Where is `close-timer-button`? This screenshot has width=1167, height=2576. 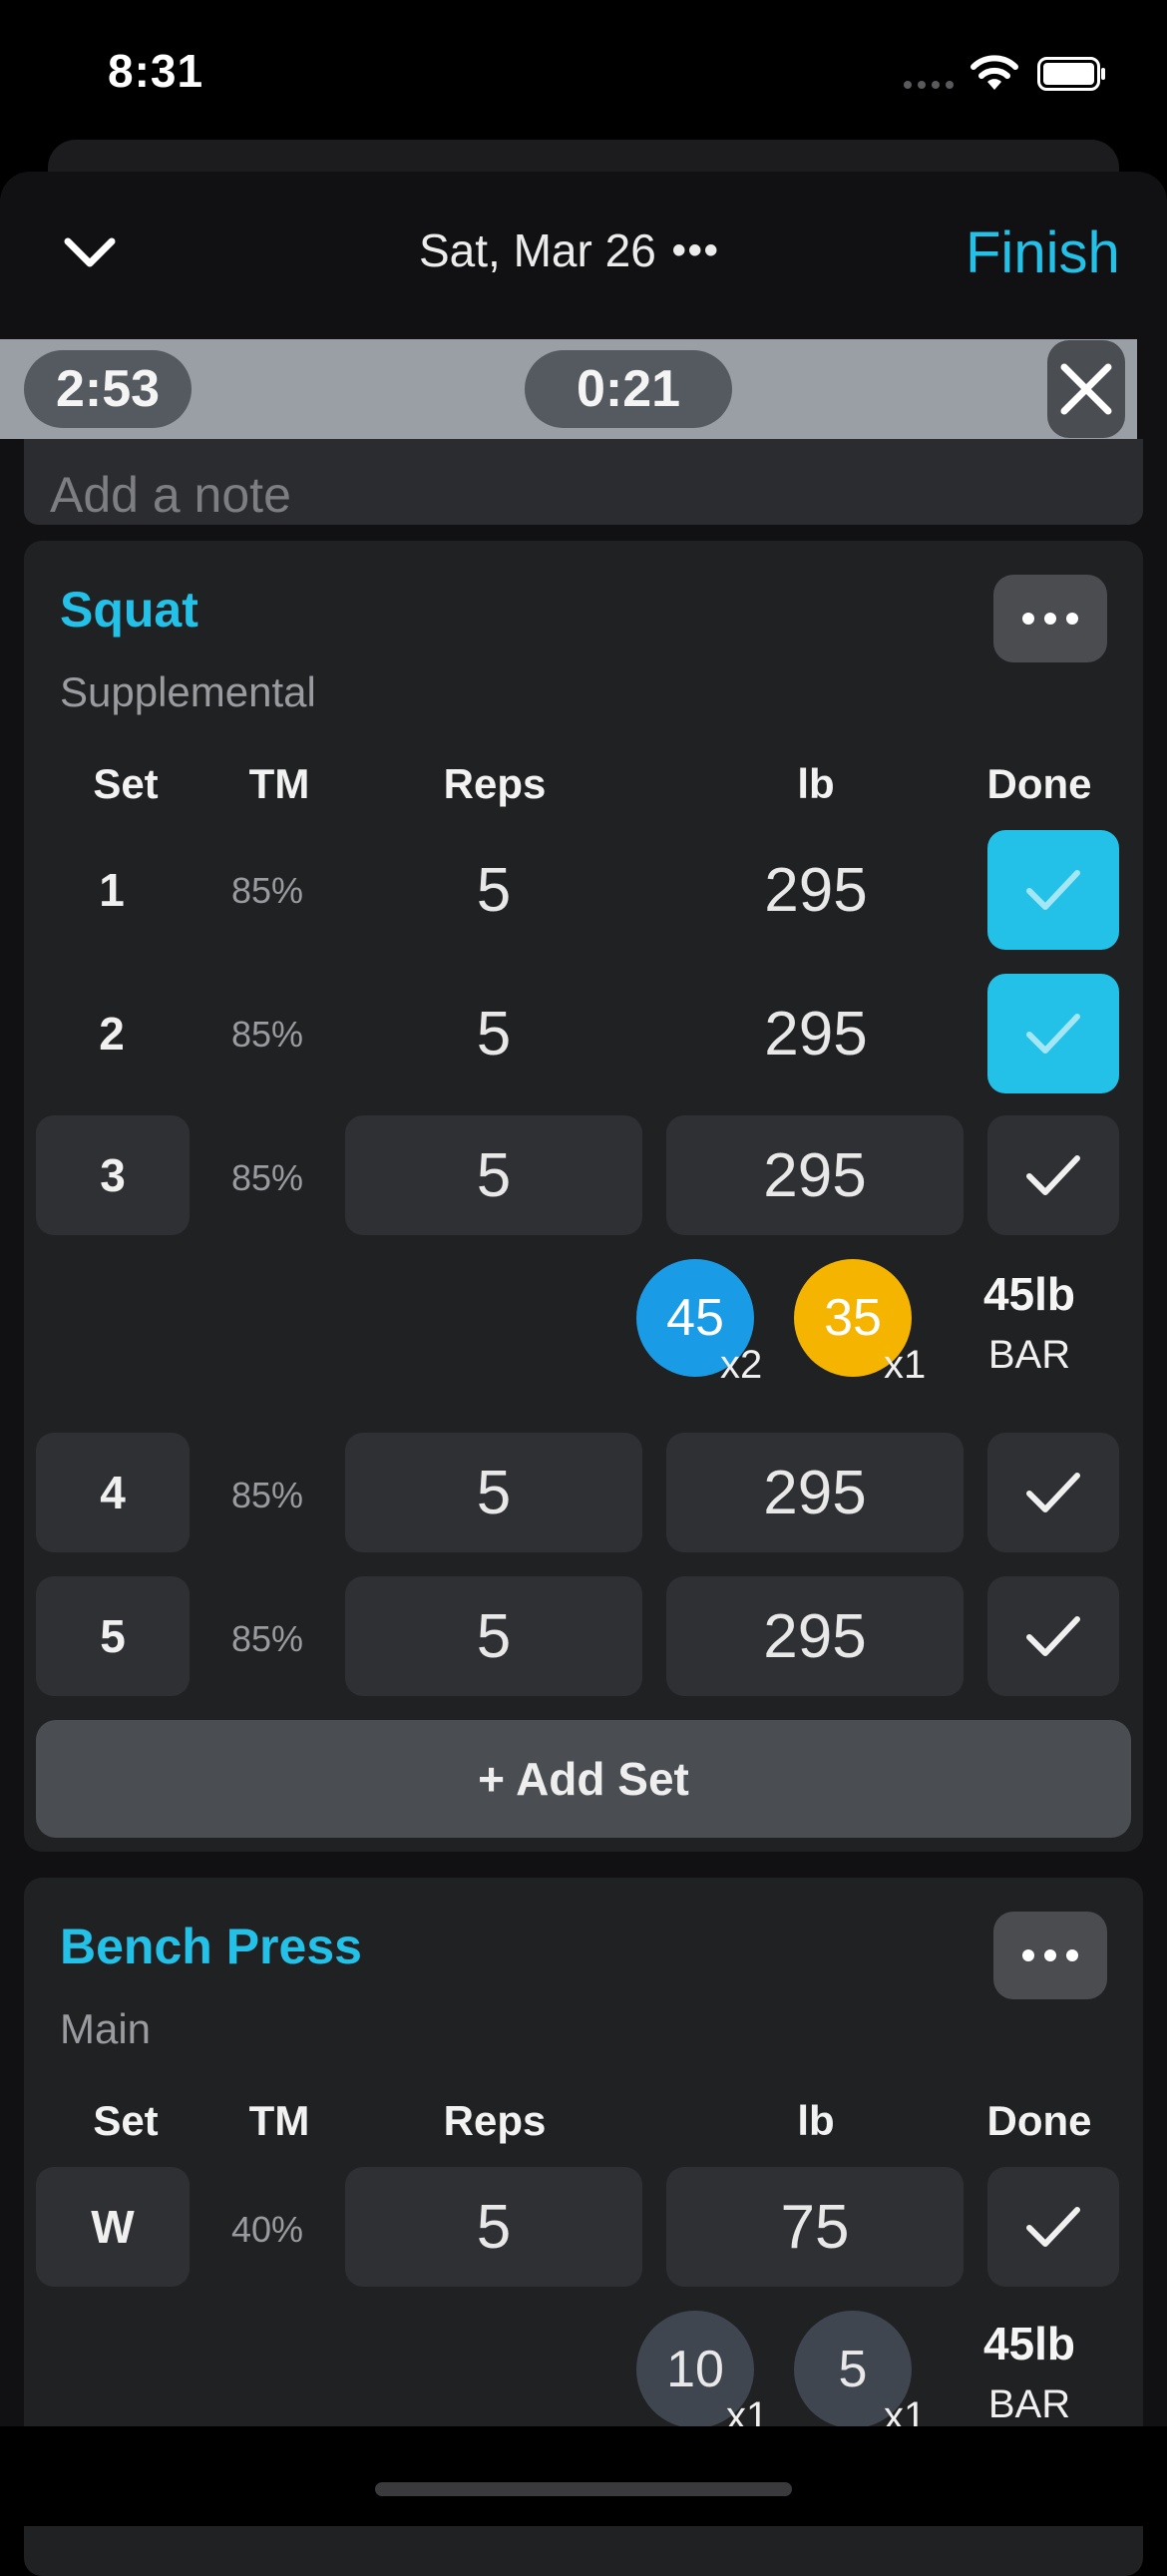
close-timer-button is located at coordinates (1086, 389).